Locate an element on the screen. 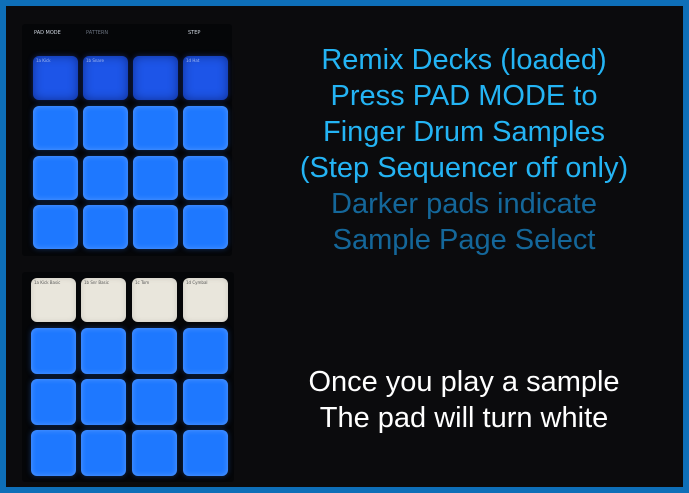  instruction-line: (Step Sequencer off only) is located at coordinates (464, 168).